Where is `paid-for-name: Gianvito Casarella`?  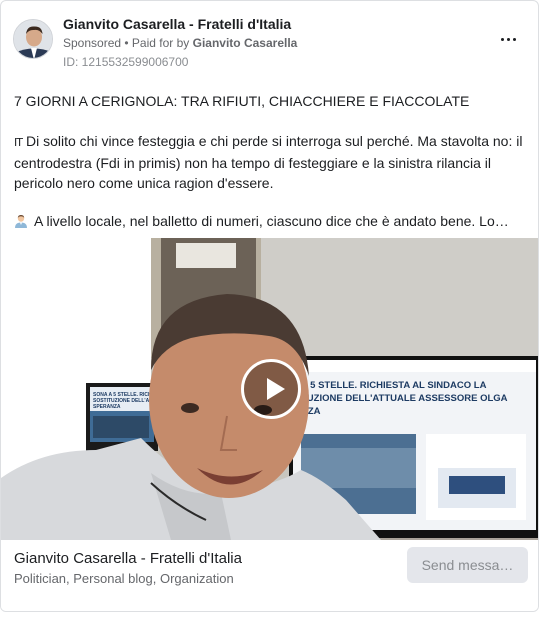 paid-for-name: Gianvito Casarella is located at coordinates (245, 43).